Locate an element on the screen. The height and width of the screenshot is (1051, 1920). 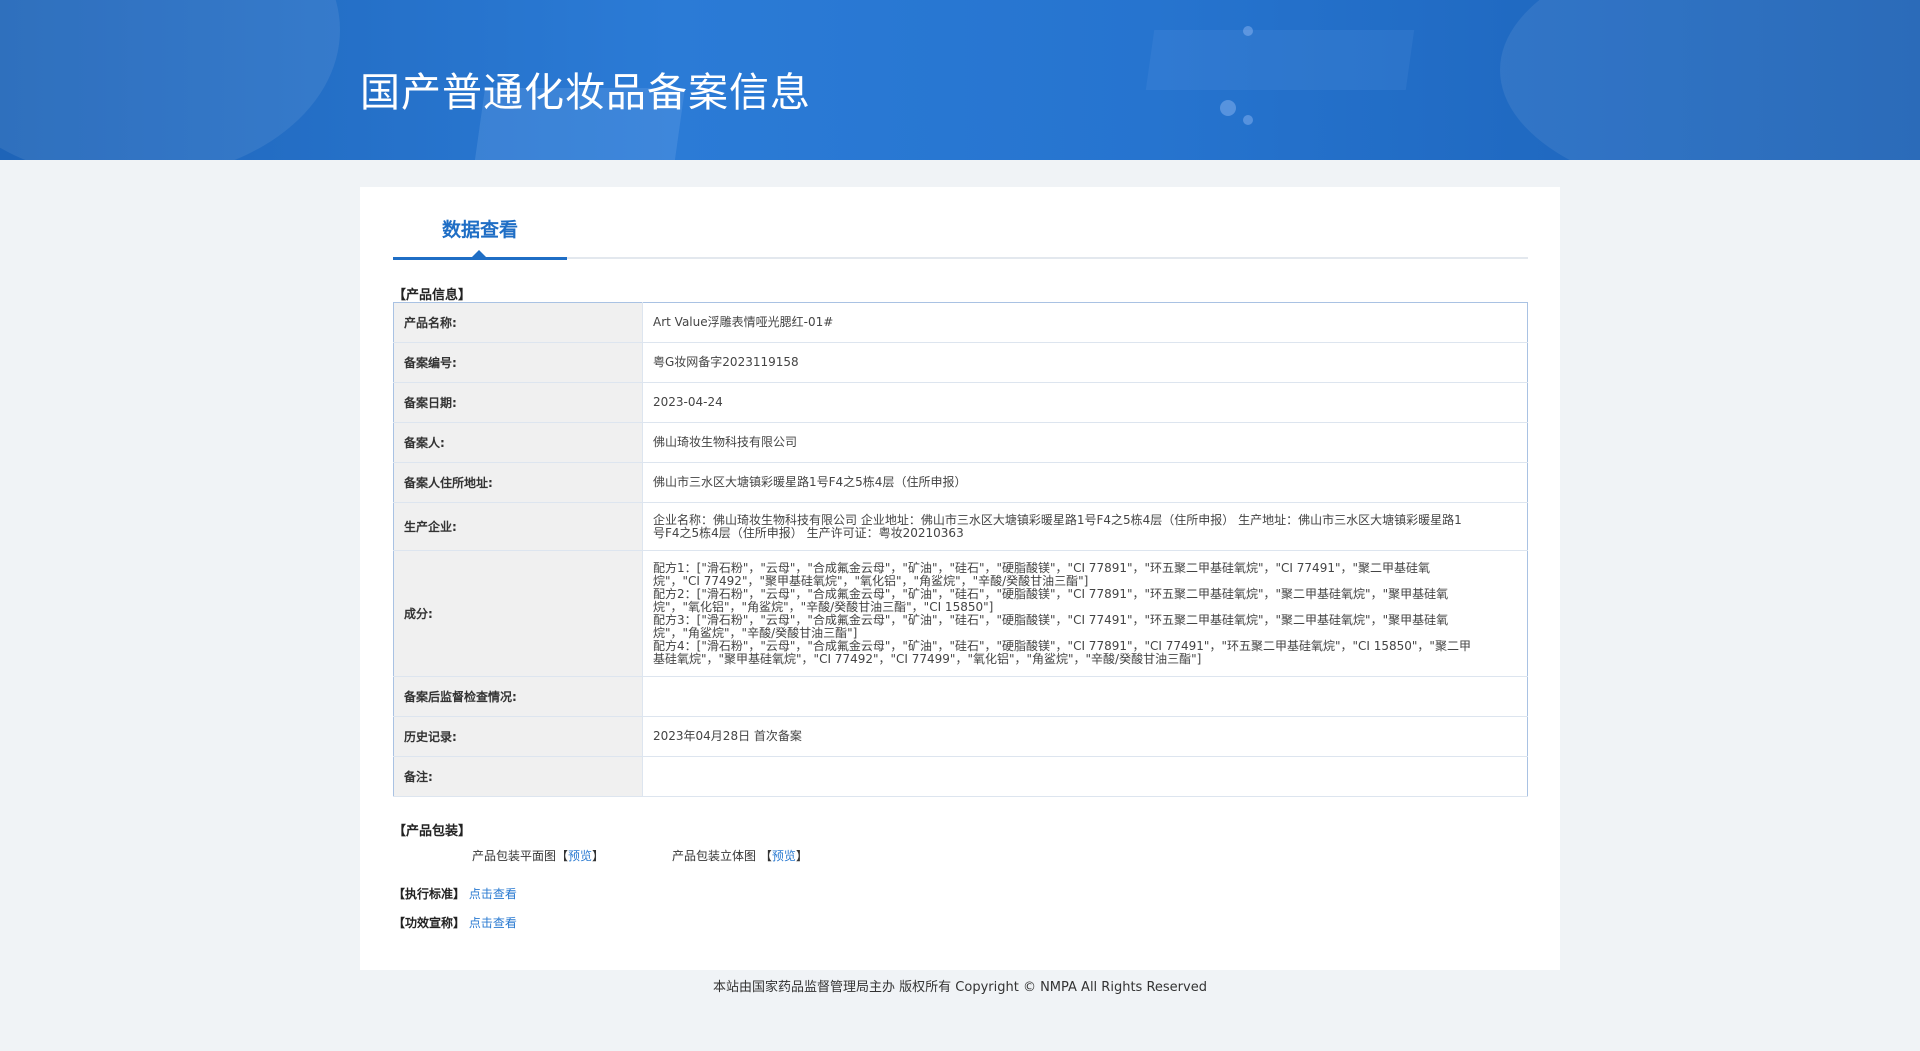
row-label: 成分: is located at coordinates (518, 613).